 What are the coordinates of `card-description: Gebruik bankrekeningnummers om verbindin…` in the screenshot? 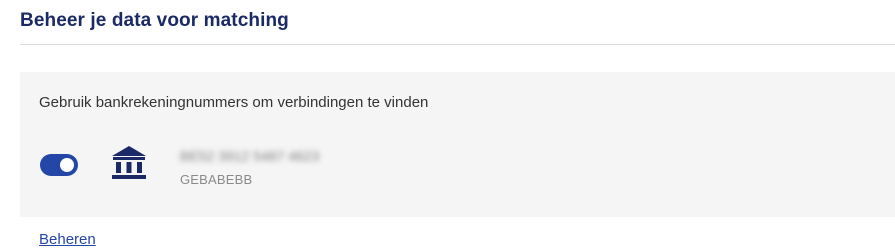 It's located at (234, 102).